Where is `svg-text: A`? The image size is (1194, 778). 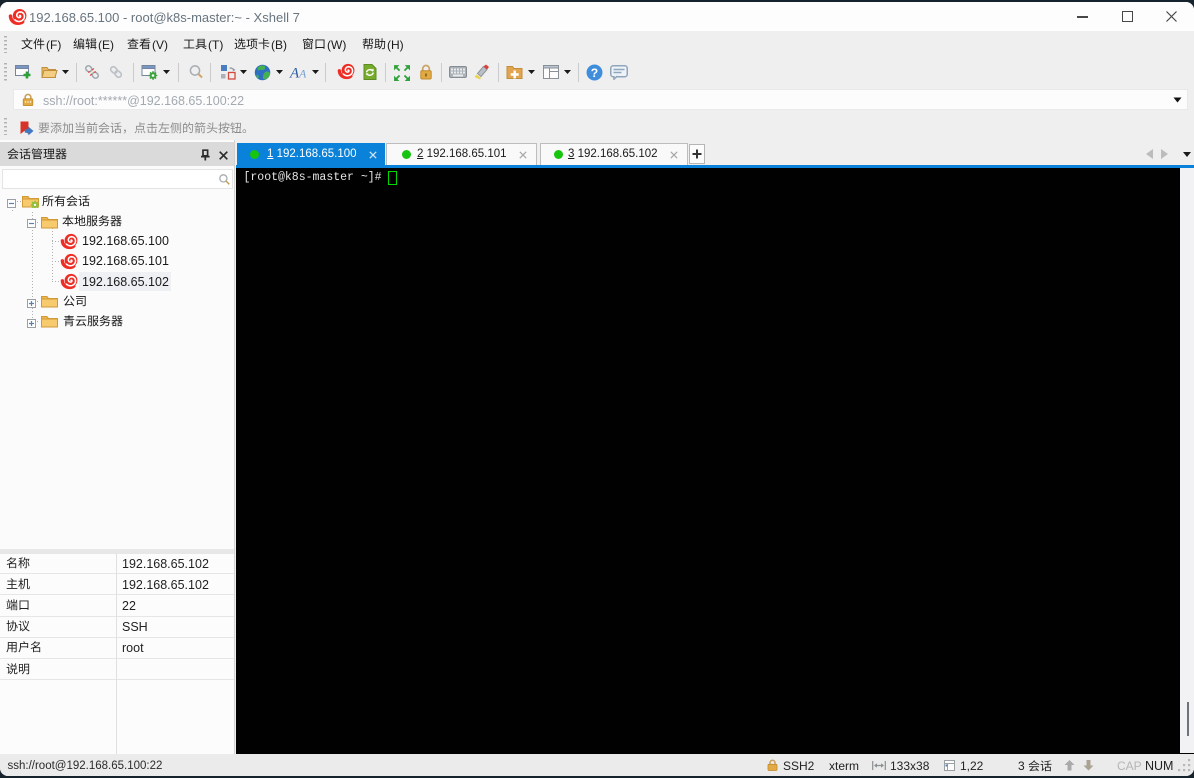
svg-text: A is located at coordinates (302, 74).